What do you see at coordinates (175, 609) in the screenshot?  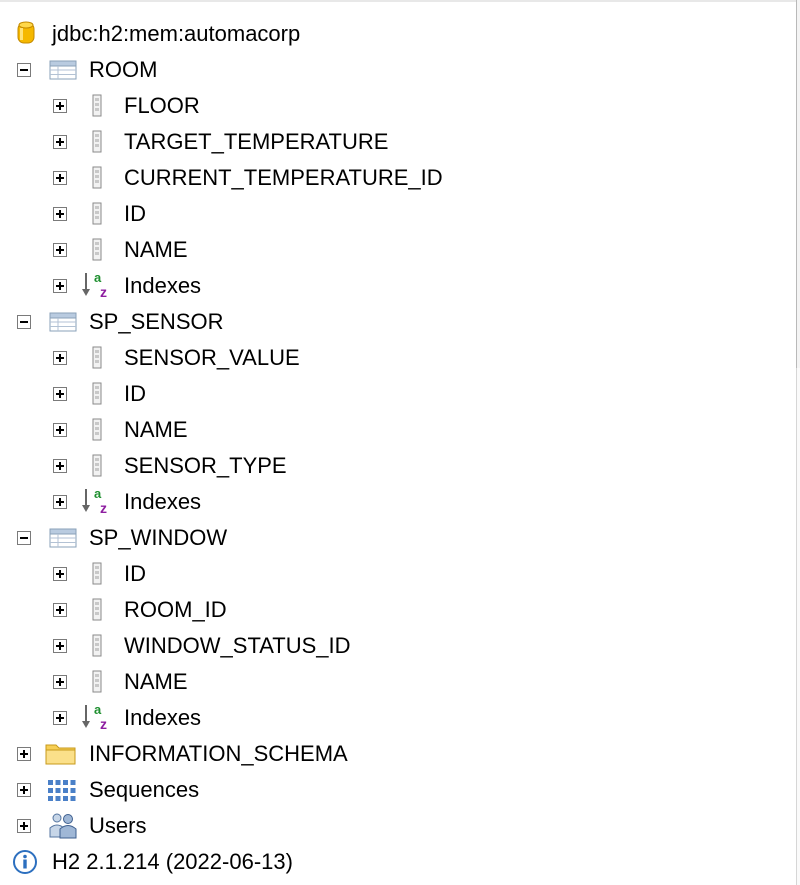 I see `column-name: ROOM_ID` at bounding box center [175, 609].